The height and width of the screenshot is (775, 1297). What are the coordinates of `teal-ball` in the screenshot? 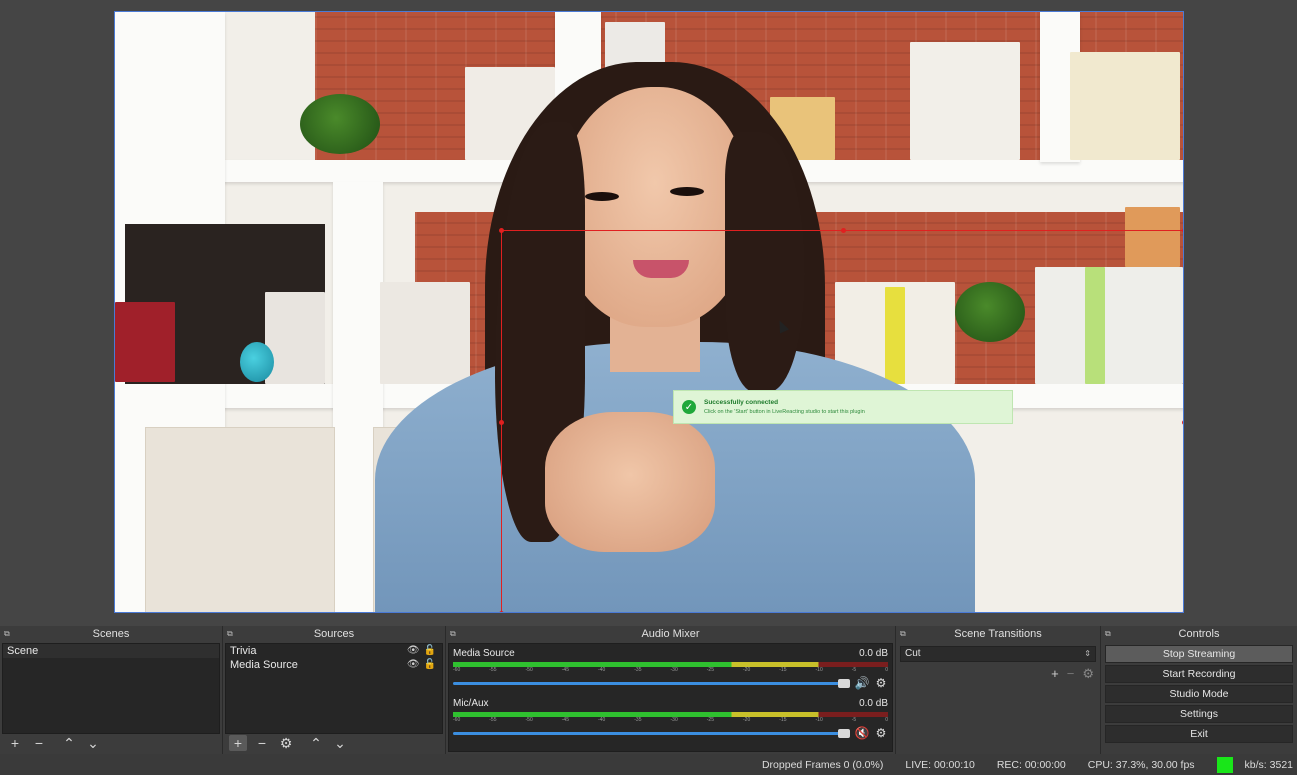 It's located at (257, 362).